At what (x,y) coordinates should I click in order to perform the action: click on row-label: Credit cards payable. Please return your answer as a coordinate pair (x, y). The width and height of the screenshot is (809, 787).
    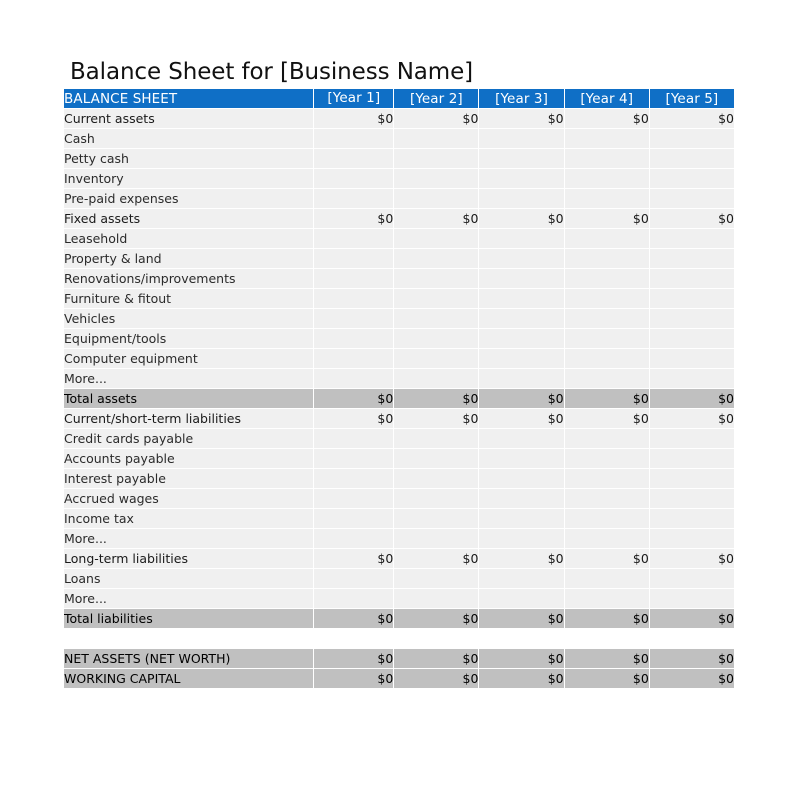
    Looking at the image, I should click on (189, 438).